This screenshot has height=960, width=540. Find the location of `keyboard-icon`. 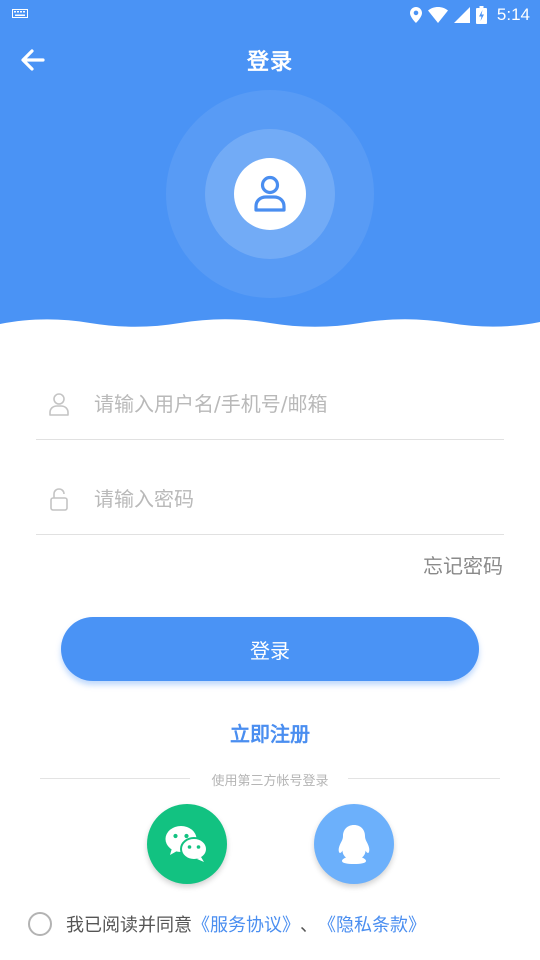

keyboard-icon is located at coordinates (20, 13).